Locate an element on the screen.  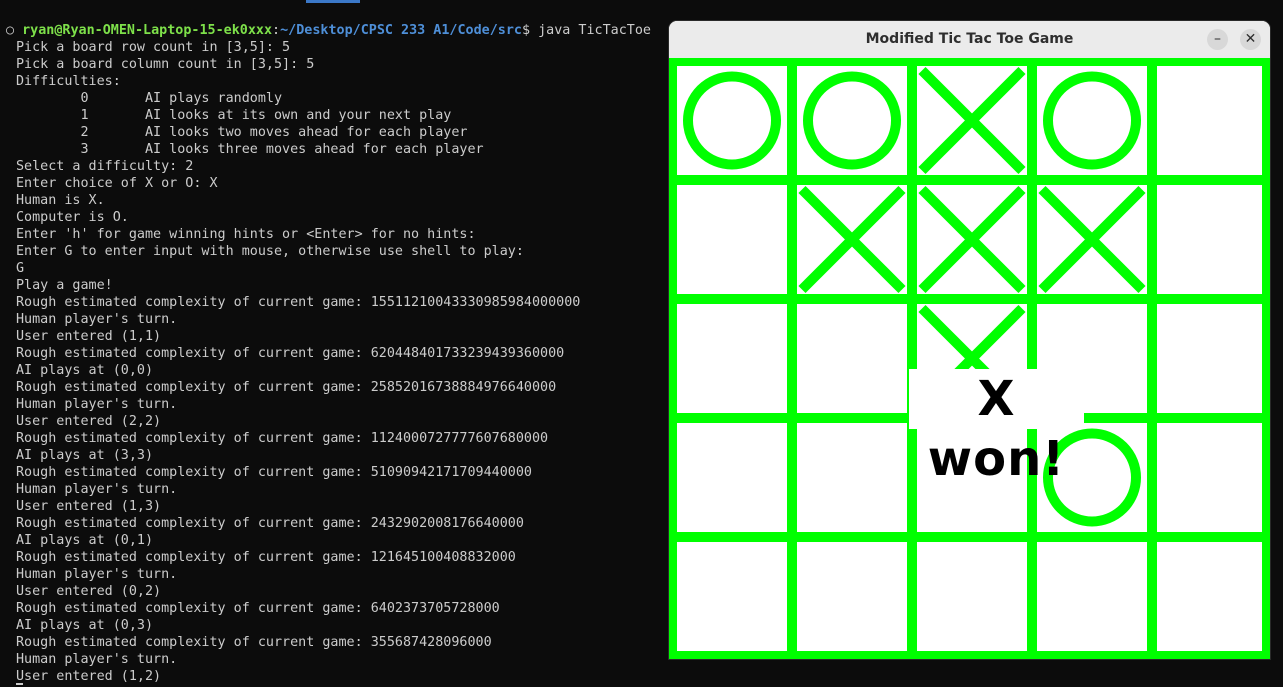
terminal-line: Difficulties: is located at coordinates (68, 81).